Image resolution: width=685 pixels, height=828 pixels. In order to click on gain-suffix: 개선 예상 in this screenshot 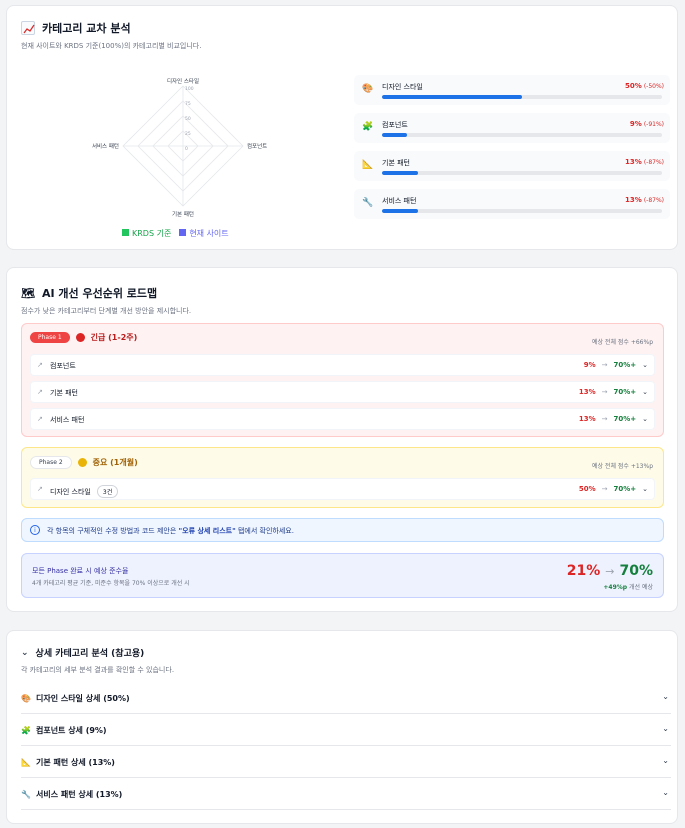, I will do `click(640, 587)`.